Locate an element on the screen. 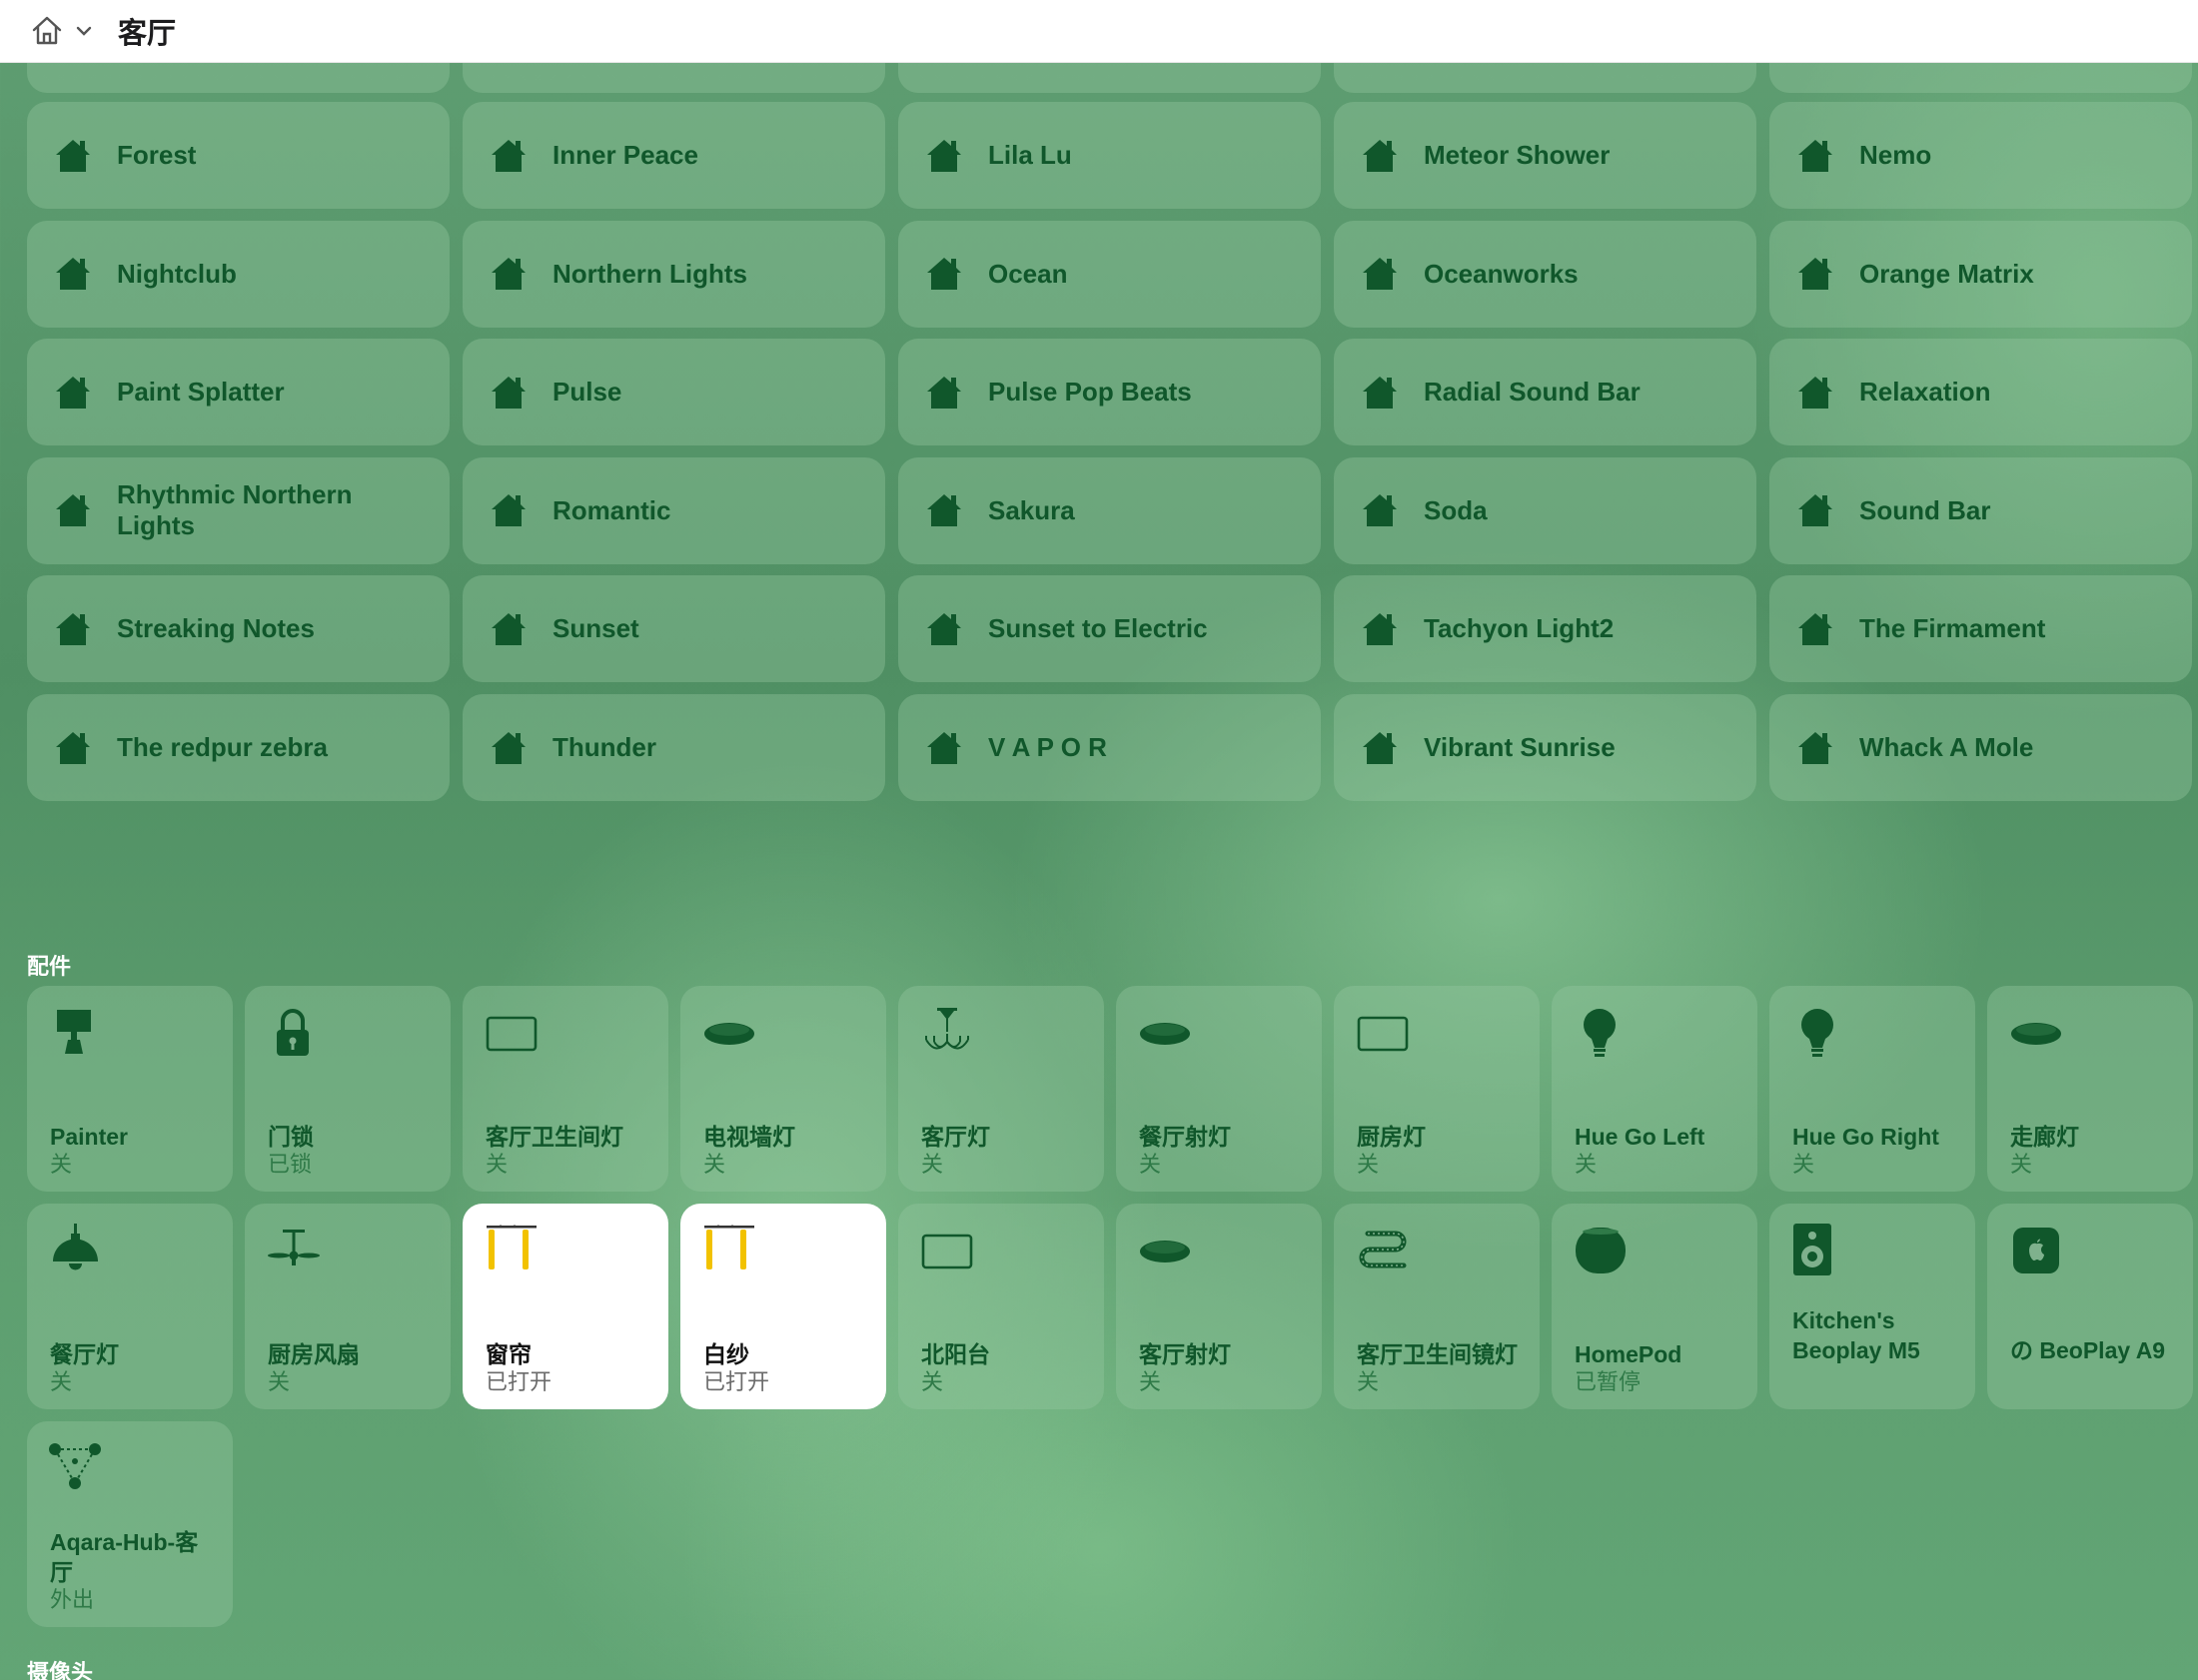 The image size is (2198, 1680). scene-tile: Lila Lu is located at coordinates (1109, 155).